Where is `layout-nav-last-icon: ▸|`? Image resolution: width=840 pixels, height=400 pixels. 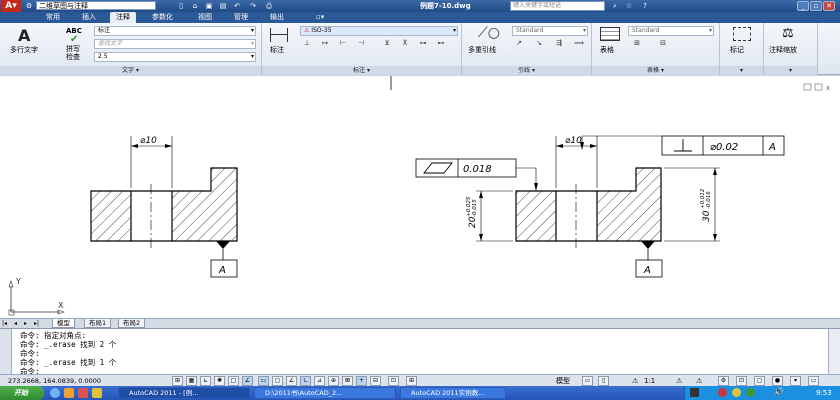 layout-nav-last-icon: ▸| is located at coordinates (36, 323).